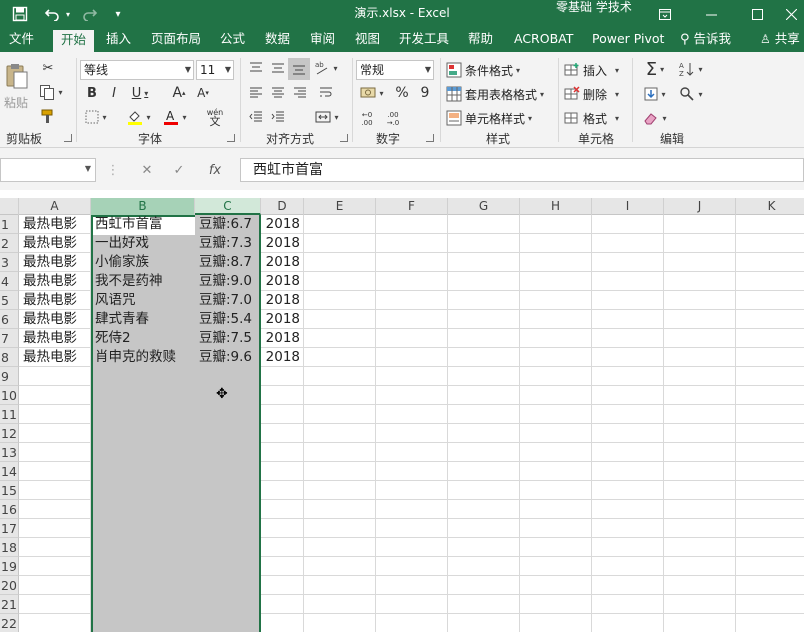 This screenshot has height=632, width=804. I want to click on insert-function-icon: fx, so click(215, 170).